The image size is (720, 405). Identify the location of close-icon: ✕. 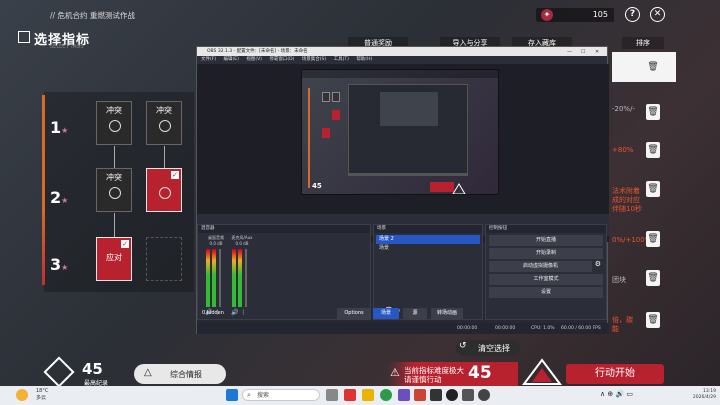
(657, 14).